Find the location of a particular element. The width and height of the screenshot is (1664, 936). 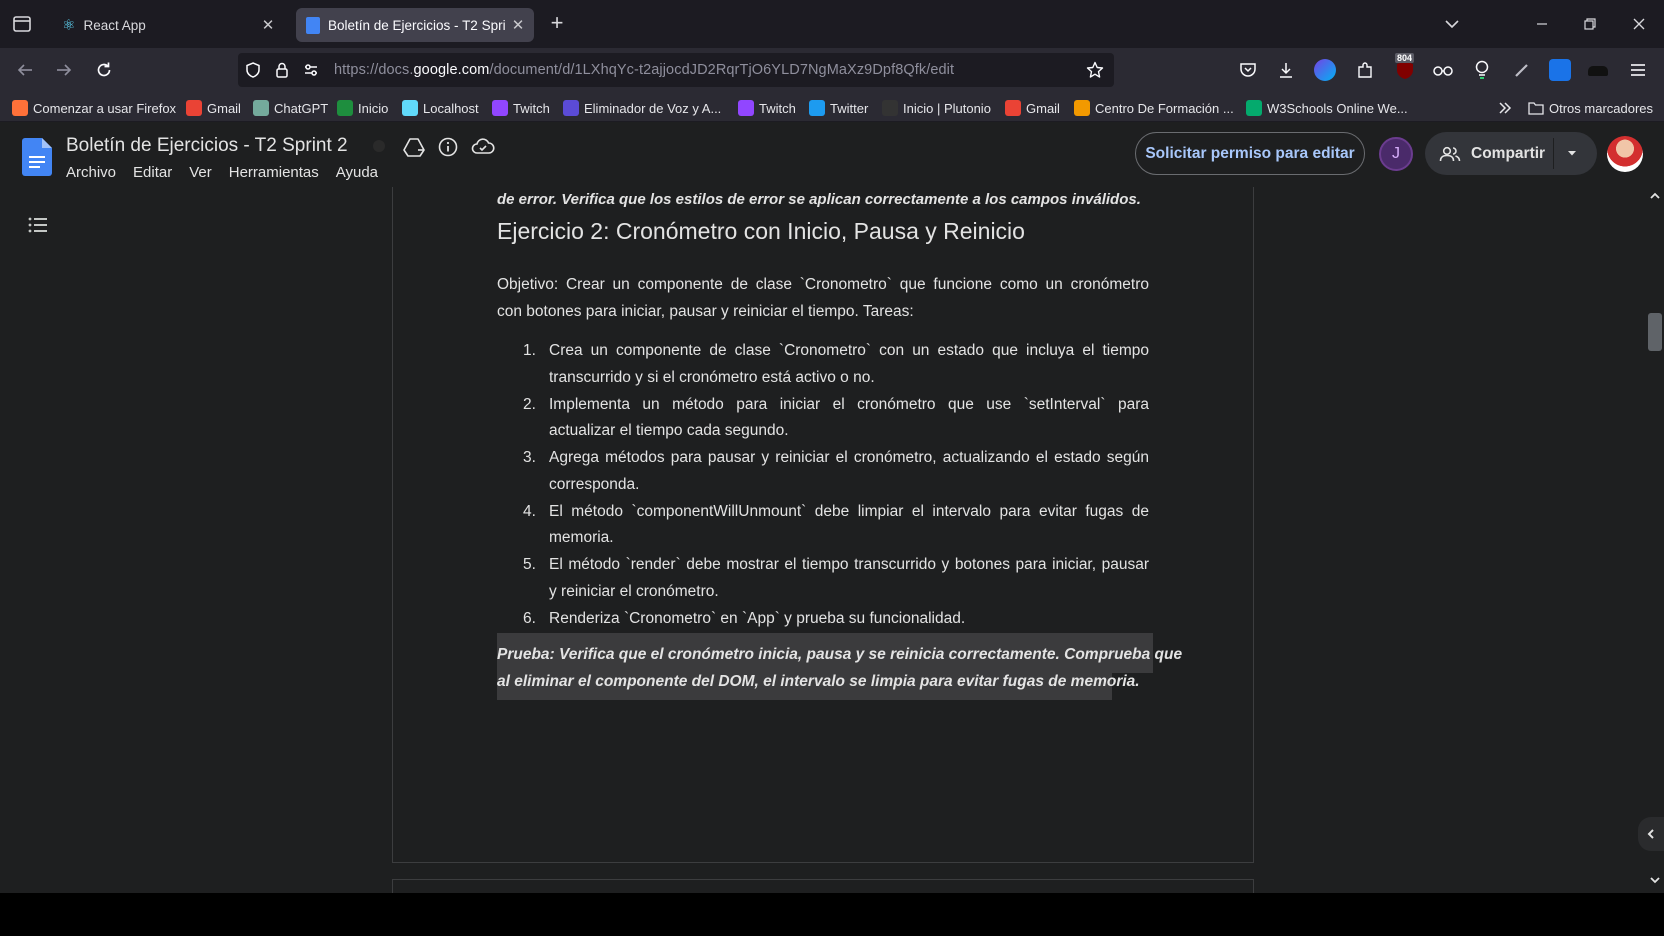

docs-logo-icon is located at coordinates (37, 157).